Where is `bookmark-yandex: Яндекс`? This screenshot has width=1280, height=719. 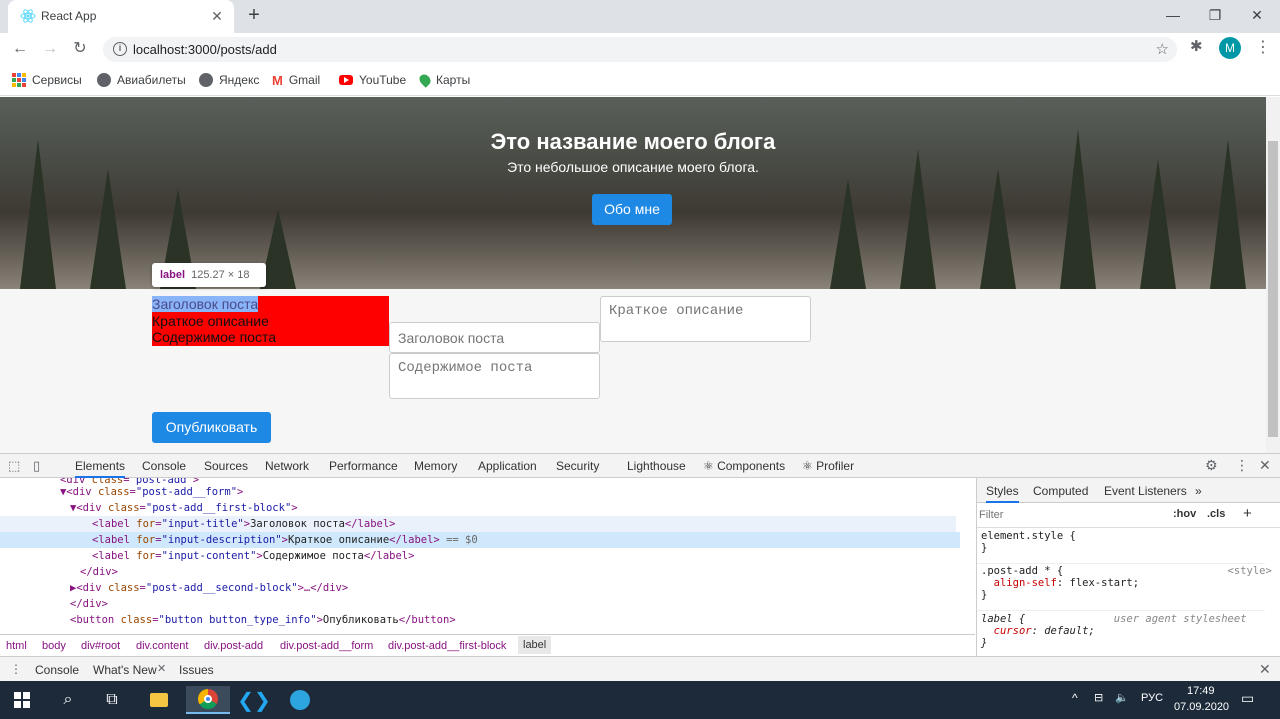
bookmark-yandex: Яндекс is located at coordinates (229, 80).